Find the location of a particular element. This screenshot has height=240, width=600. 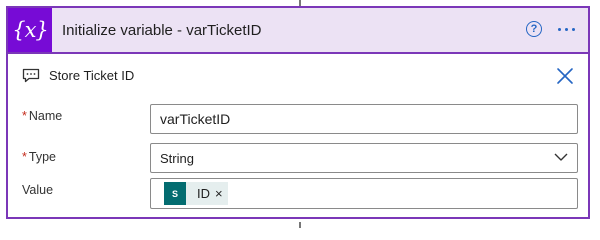

help-icon: ? is located at coordinates (534, 29).